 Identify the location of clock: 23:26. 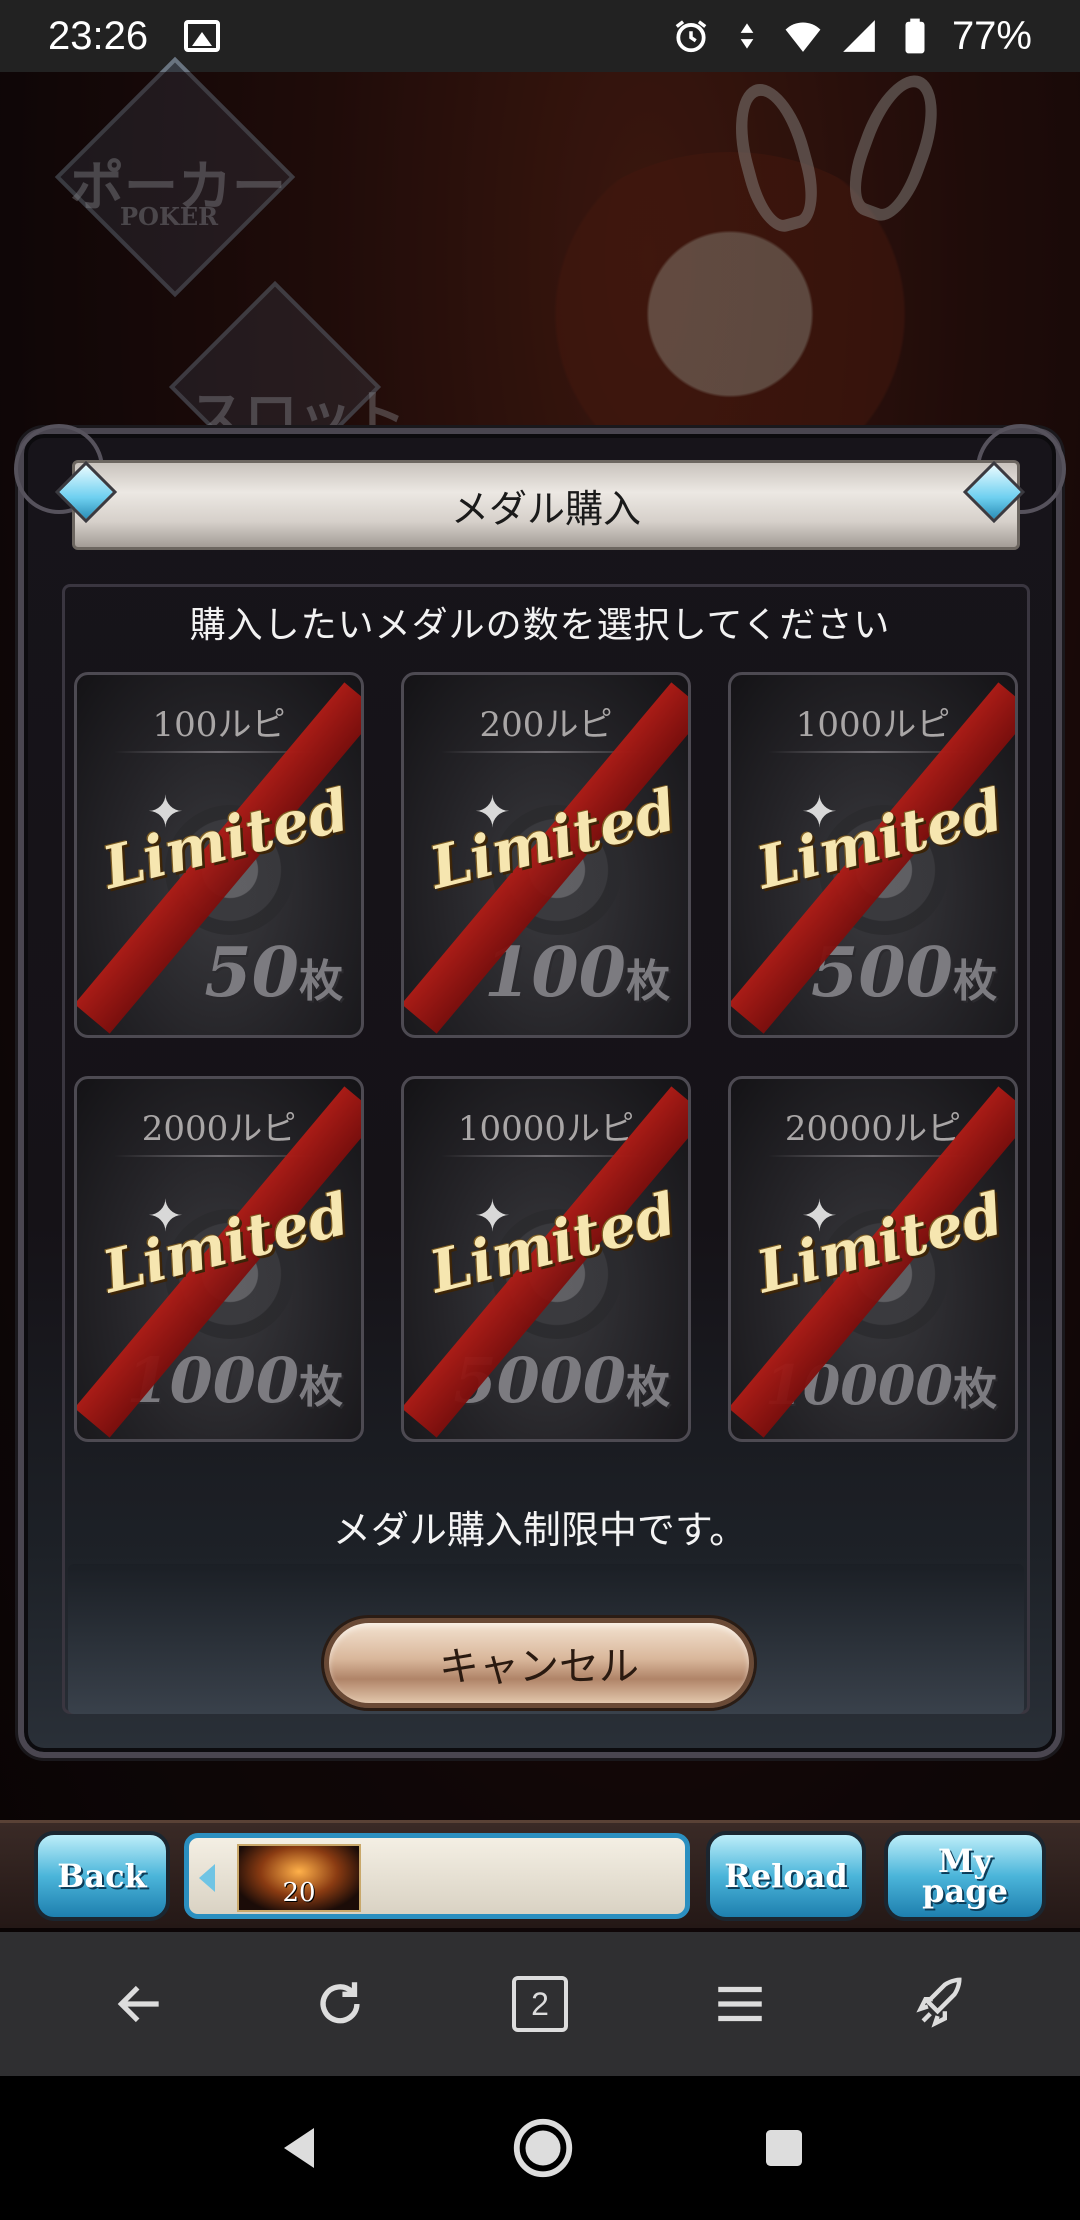
(98, 35).